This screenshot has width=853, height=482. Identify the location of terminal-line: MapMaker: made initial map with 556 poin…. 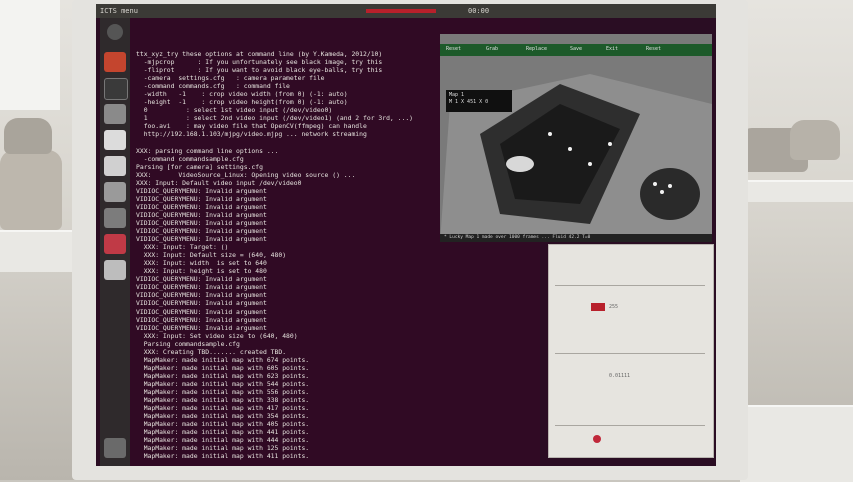
(223, 391).